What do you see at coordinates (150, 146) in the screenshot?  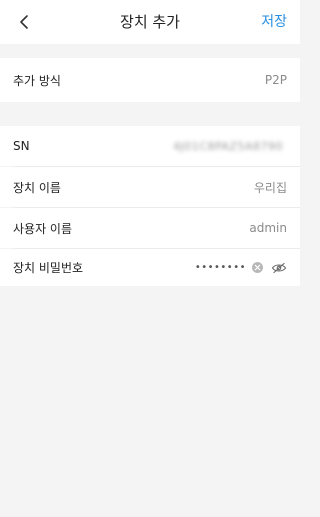 I see `sn-row: SN 4J01C8PAZ5A8790` at bounding box center [150, 146].